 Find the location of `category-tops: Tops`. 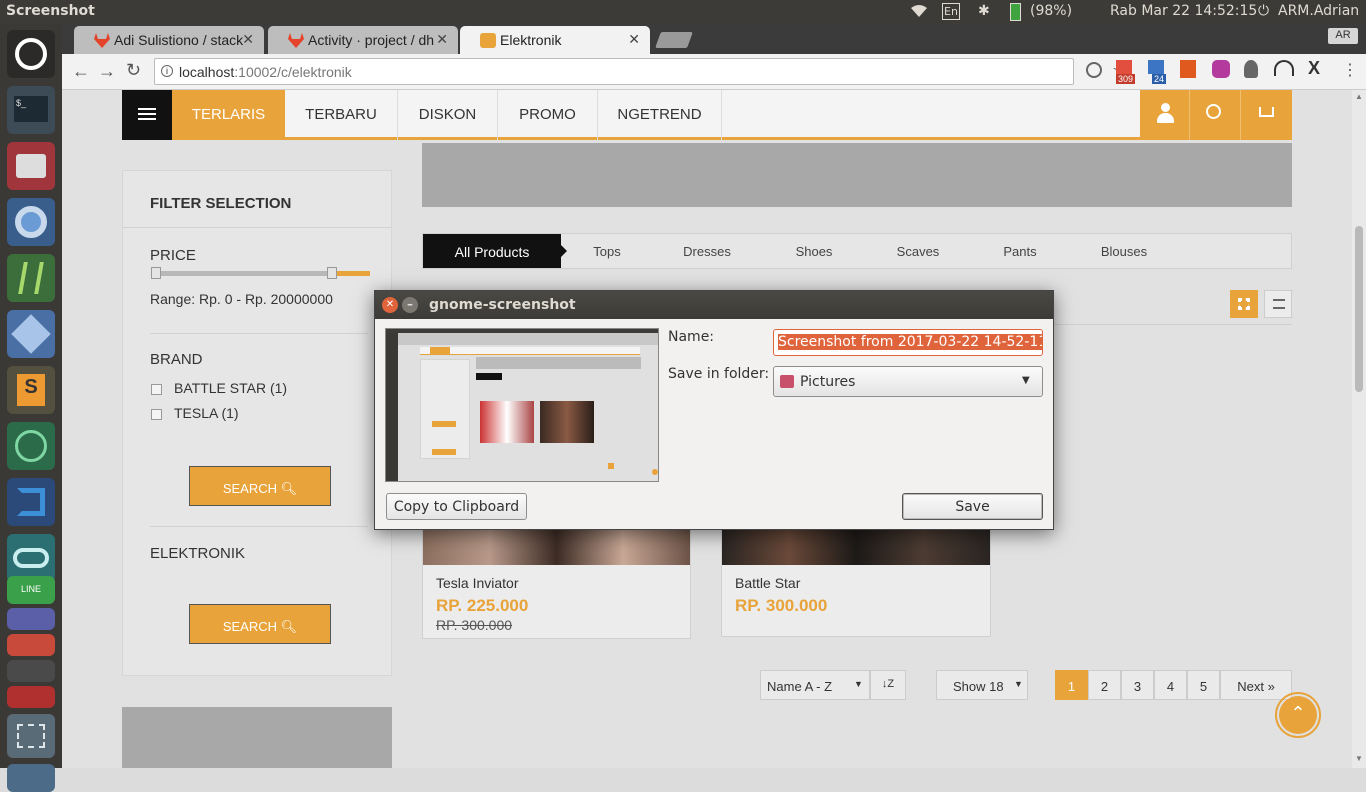

category-tops: Tops is located at coordinates (607, 251).